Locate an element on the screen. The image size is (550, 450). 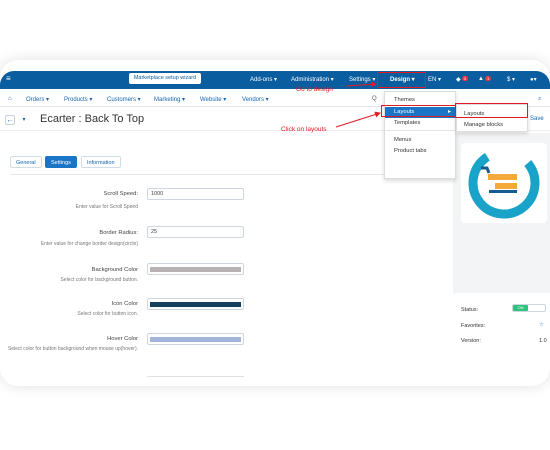
favorites-label: Favorites: is located at coordinates (473, 326).